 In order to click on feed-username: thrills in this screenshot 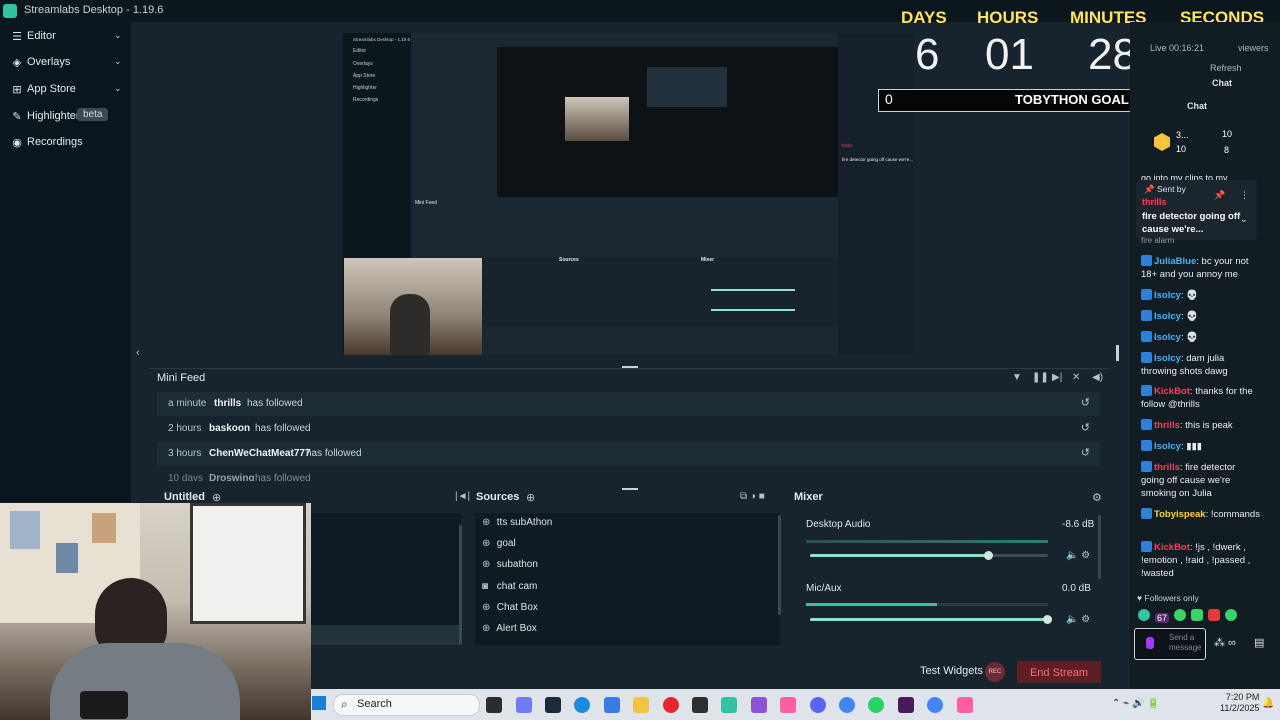, I will do `click(227, 403)`.